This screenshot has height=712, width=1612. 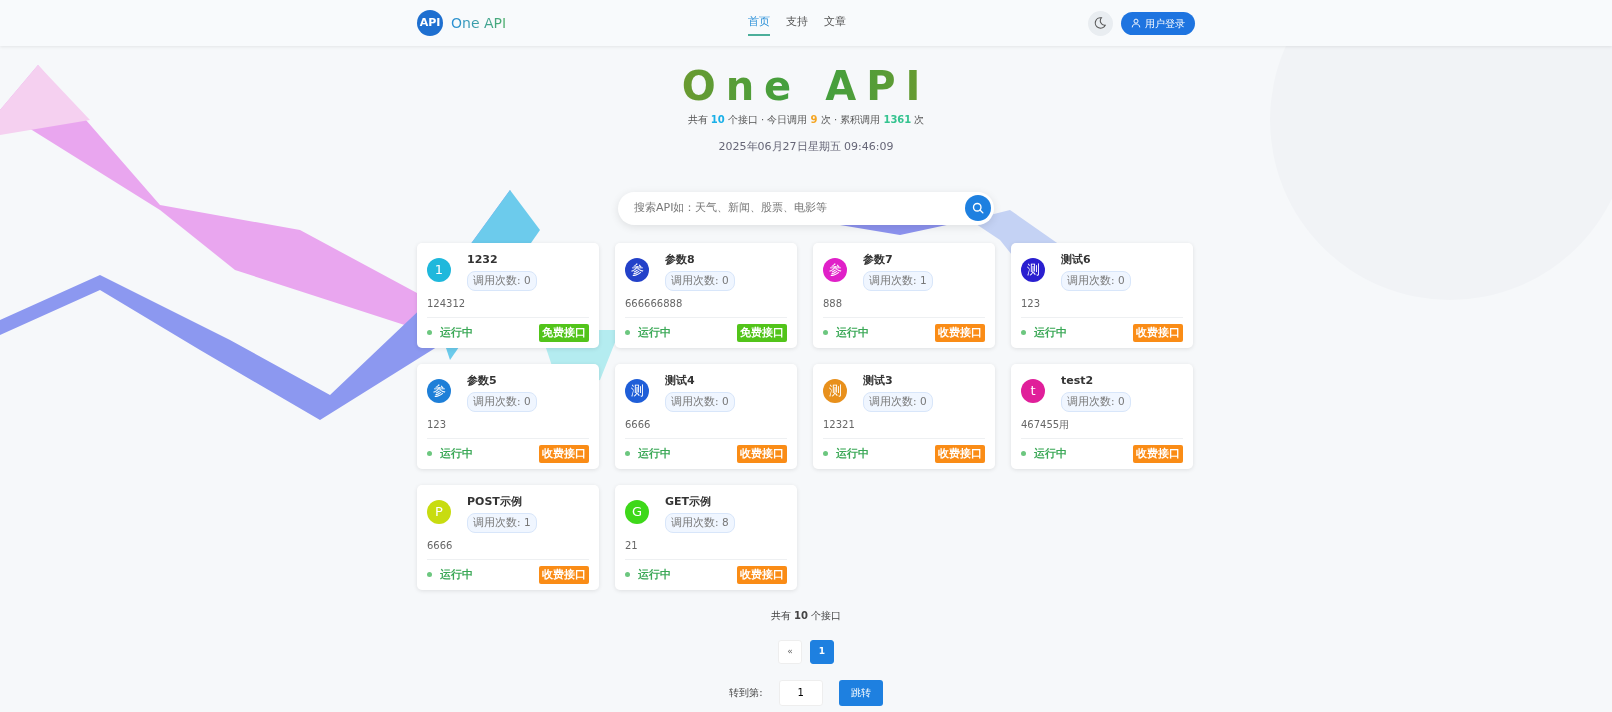 I want to click on api-card: 参 参数8 调用次数: 0 666666888 运行中 免费接口, so click(x=706, y=295).